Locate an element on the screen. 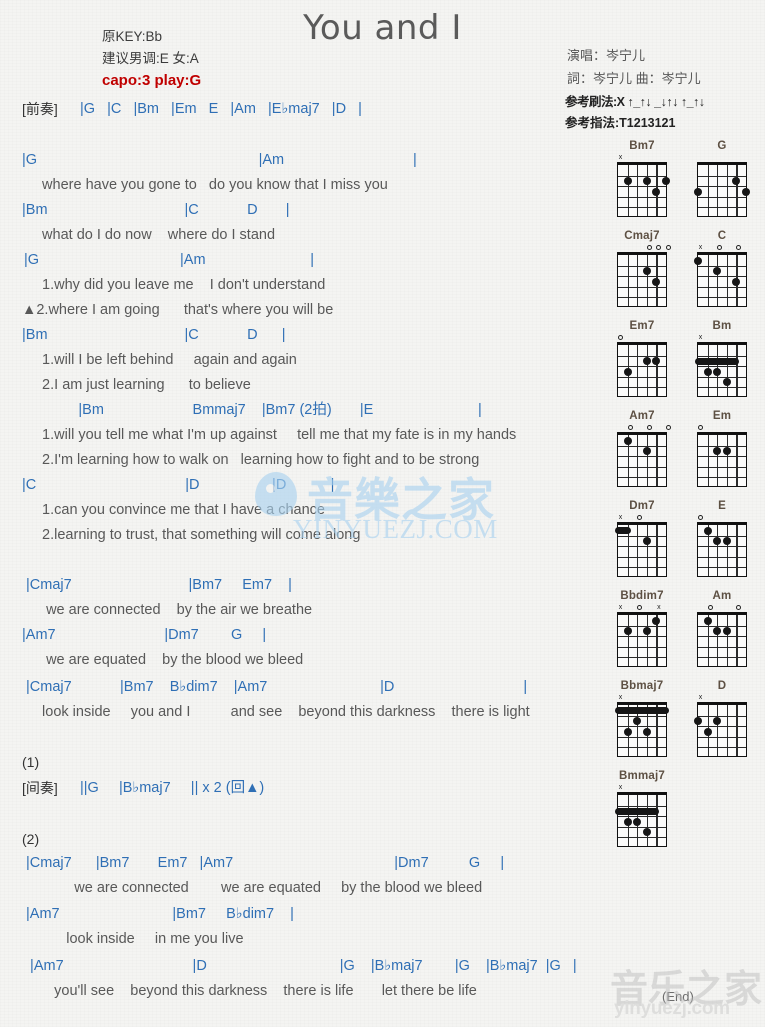  chord-diagram-g: G is located at coordinates (722, 178).